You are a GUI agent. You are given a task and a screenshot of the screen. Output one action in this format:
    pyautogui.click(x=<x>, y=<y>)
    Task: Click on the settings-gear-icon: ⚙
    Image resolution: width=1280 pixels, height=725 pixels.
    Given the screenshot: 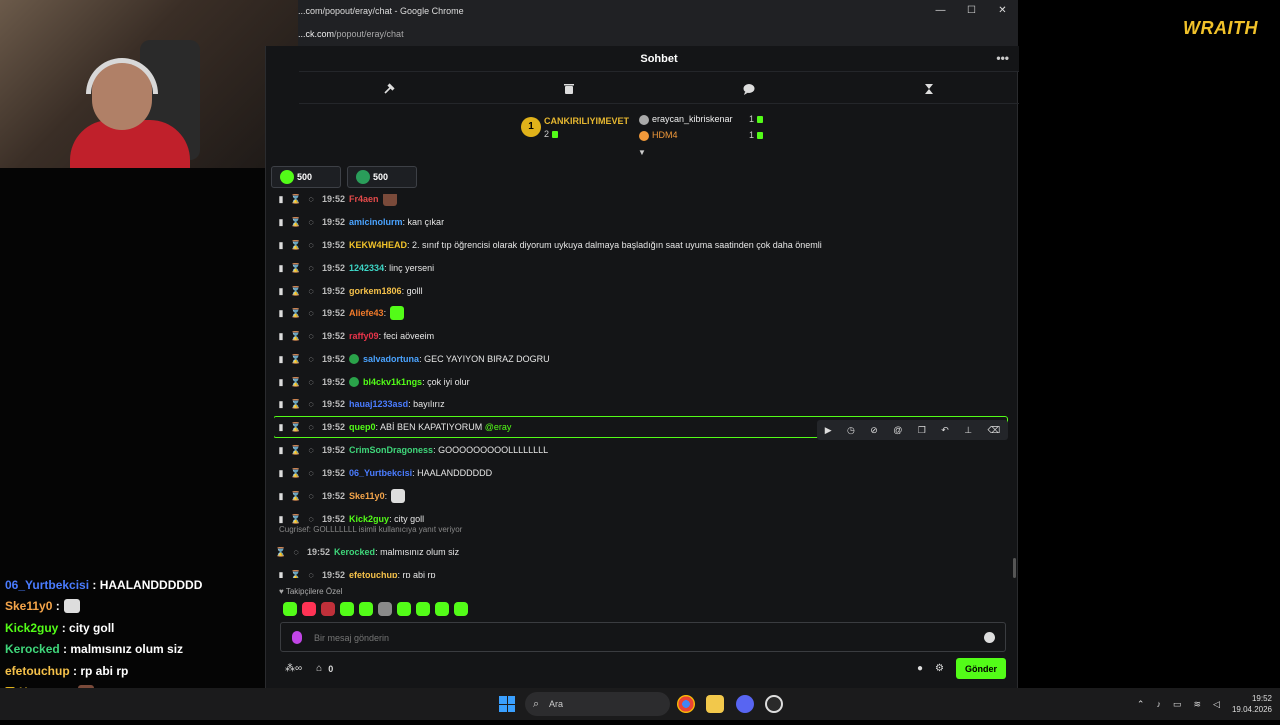 What is the action you would take?
    pyautogui.click(x=939, y=668)
    